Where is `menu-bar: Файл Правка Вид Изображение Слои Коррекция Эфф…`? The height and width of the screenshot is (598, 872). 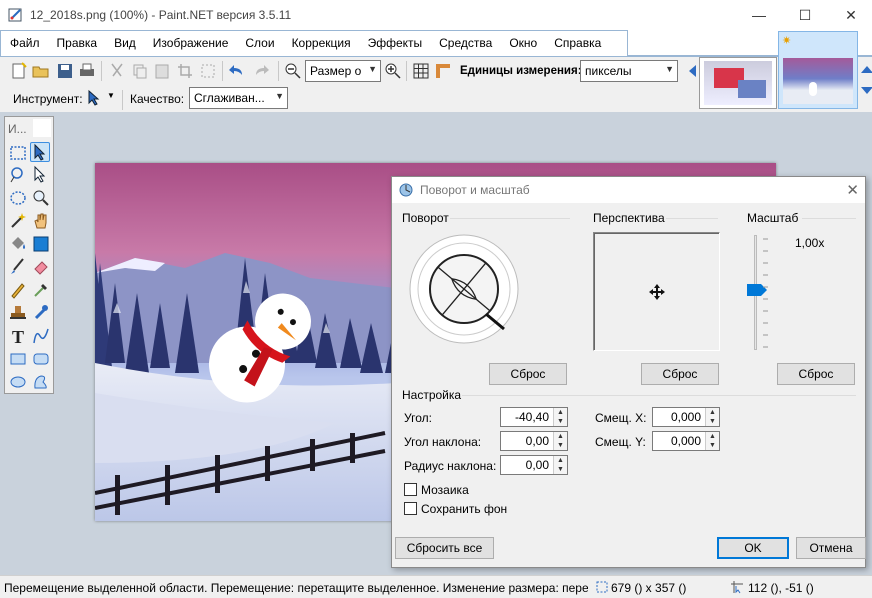 menu-bar: Файл Правка Вид Изображение Слои Коррекция Эфф… is located at coordinates (314, 43).